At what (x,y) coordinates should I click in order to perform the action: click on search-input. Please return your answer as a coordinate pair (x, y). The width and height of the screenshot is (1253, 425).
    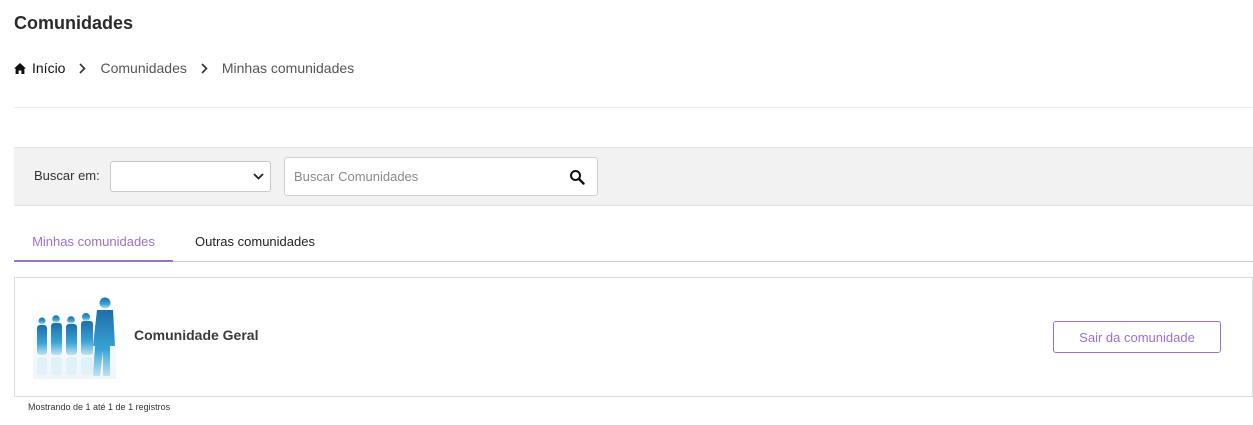
    Looking at the image, I should click on (420, 176).